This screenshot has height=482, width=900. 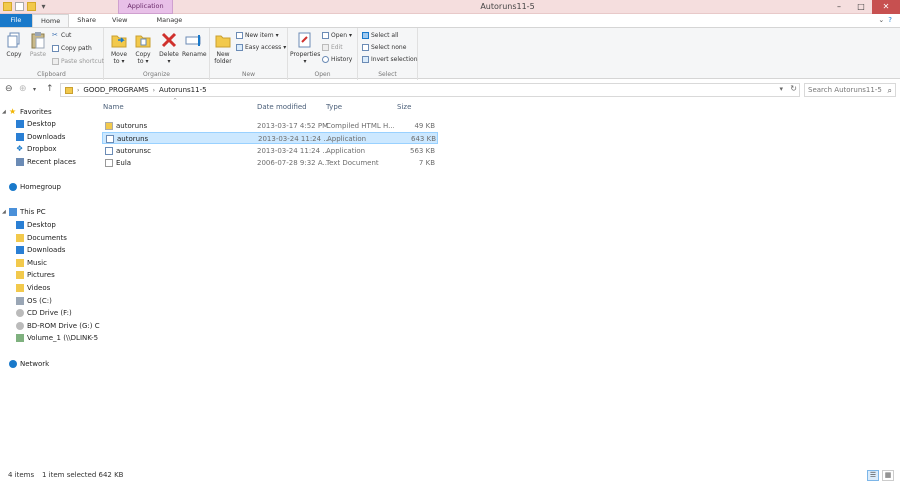 I want to click on copy-to-button: Copy to ▾, so click(x=143, y=48).